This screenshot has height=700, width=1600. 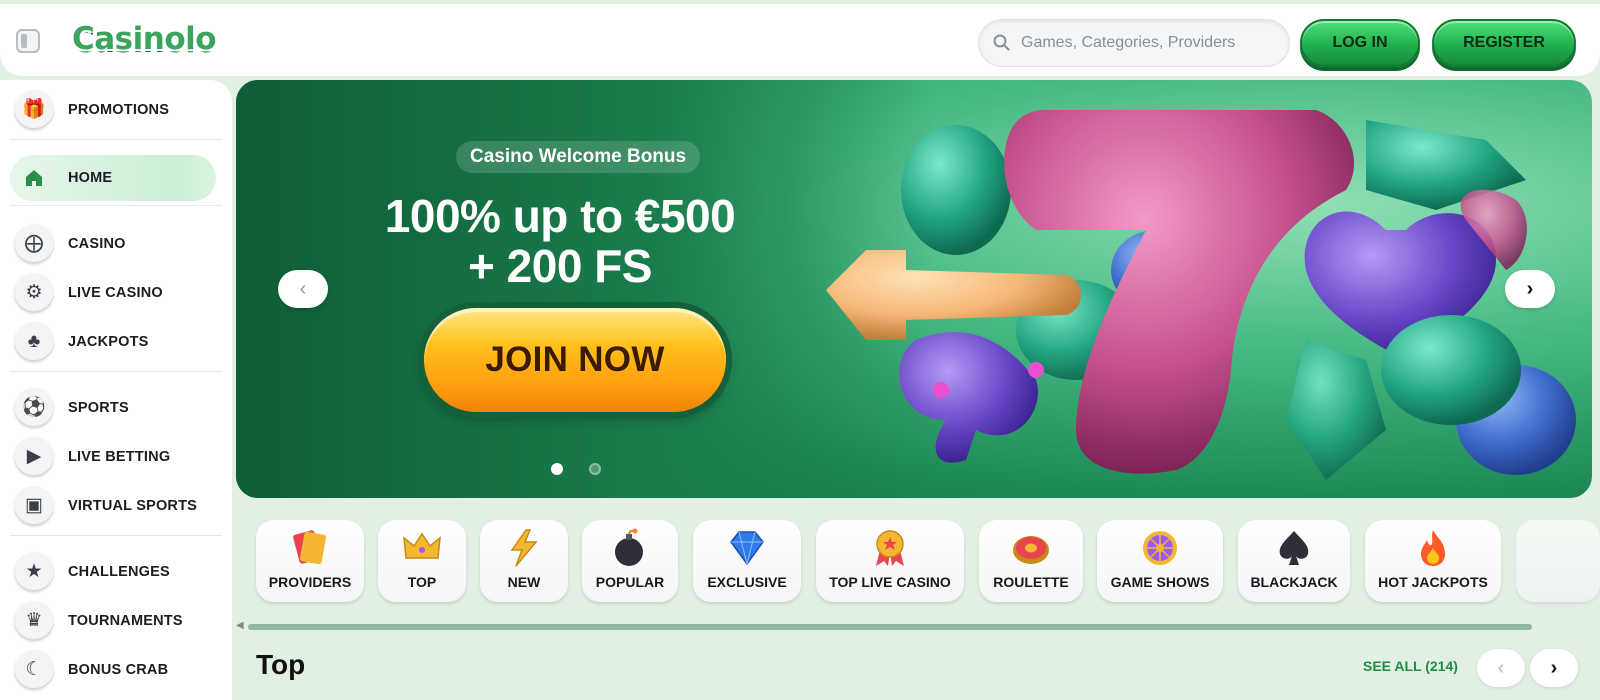 I want to click on search-input, so click(x=1152, y=43).